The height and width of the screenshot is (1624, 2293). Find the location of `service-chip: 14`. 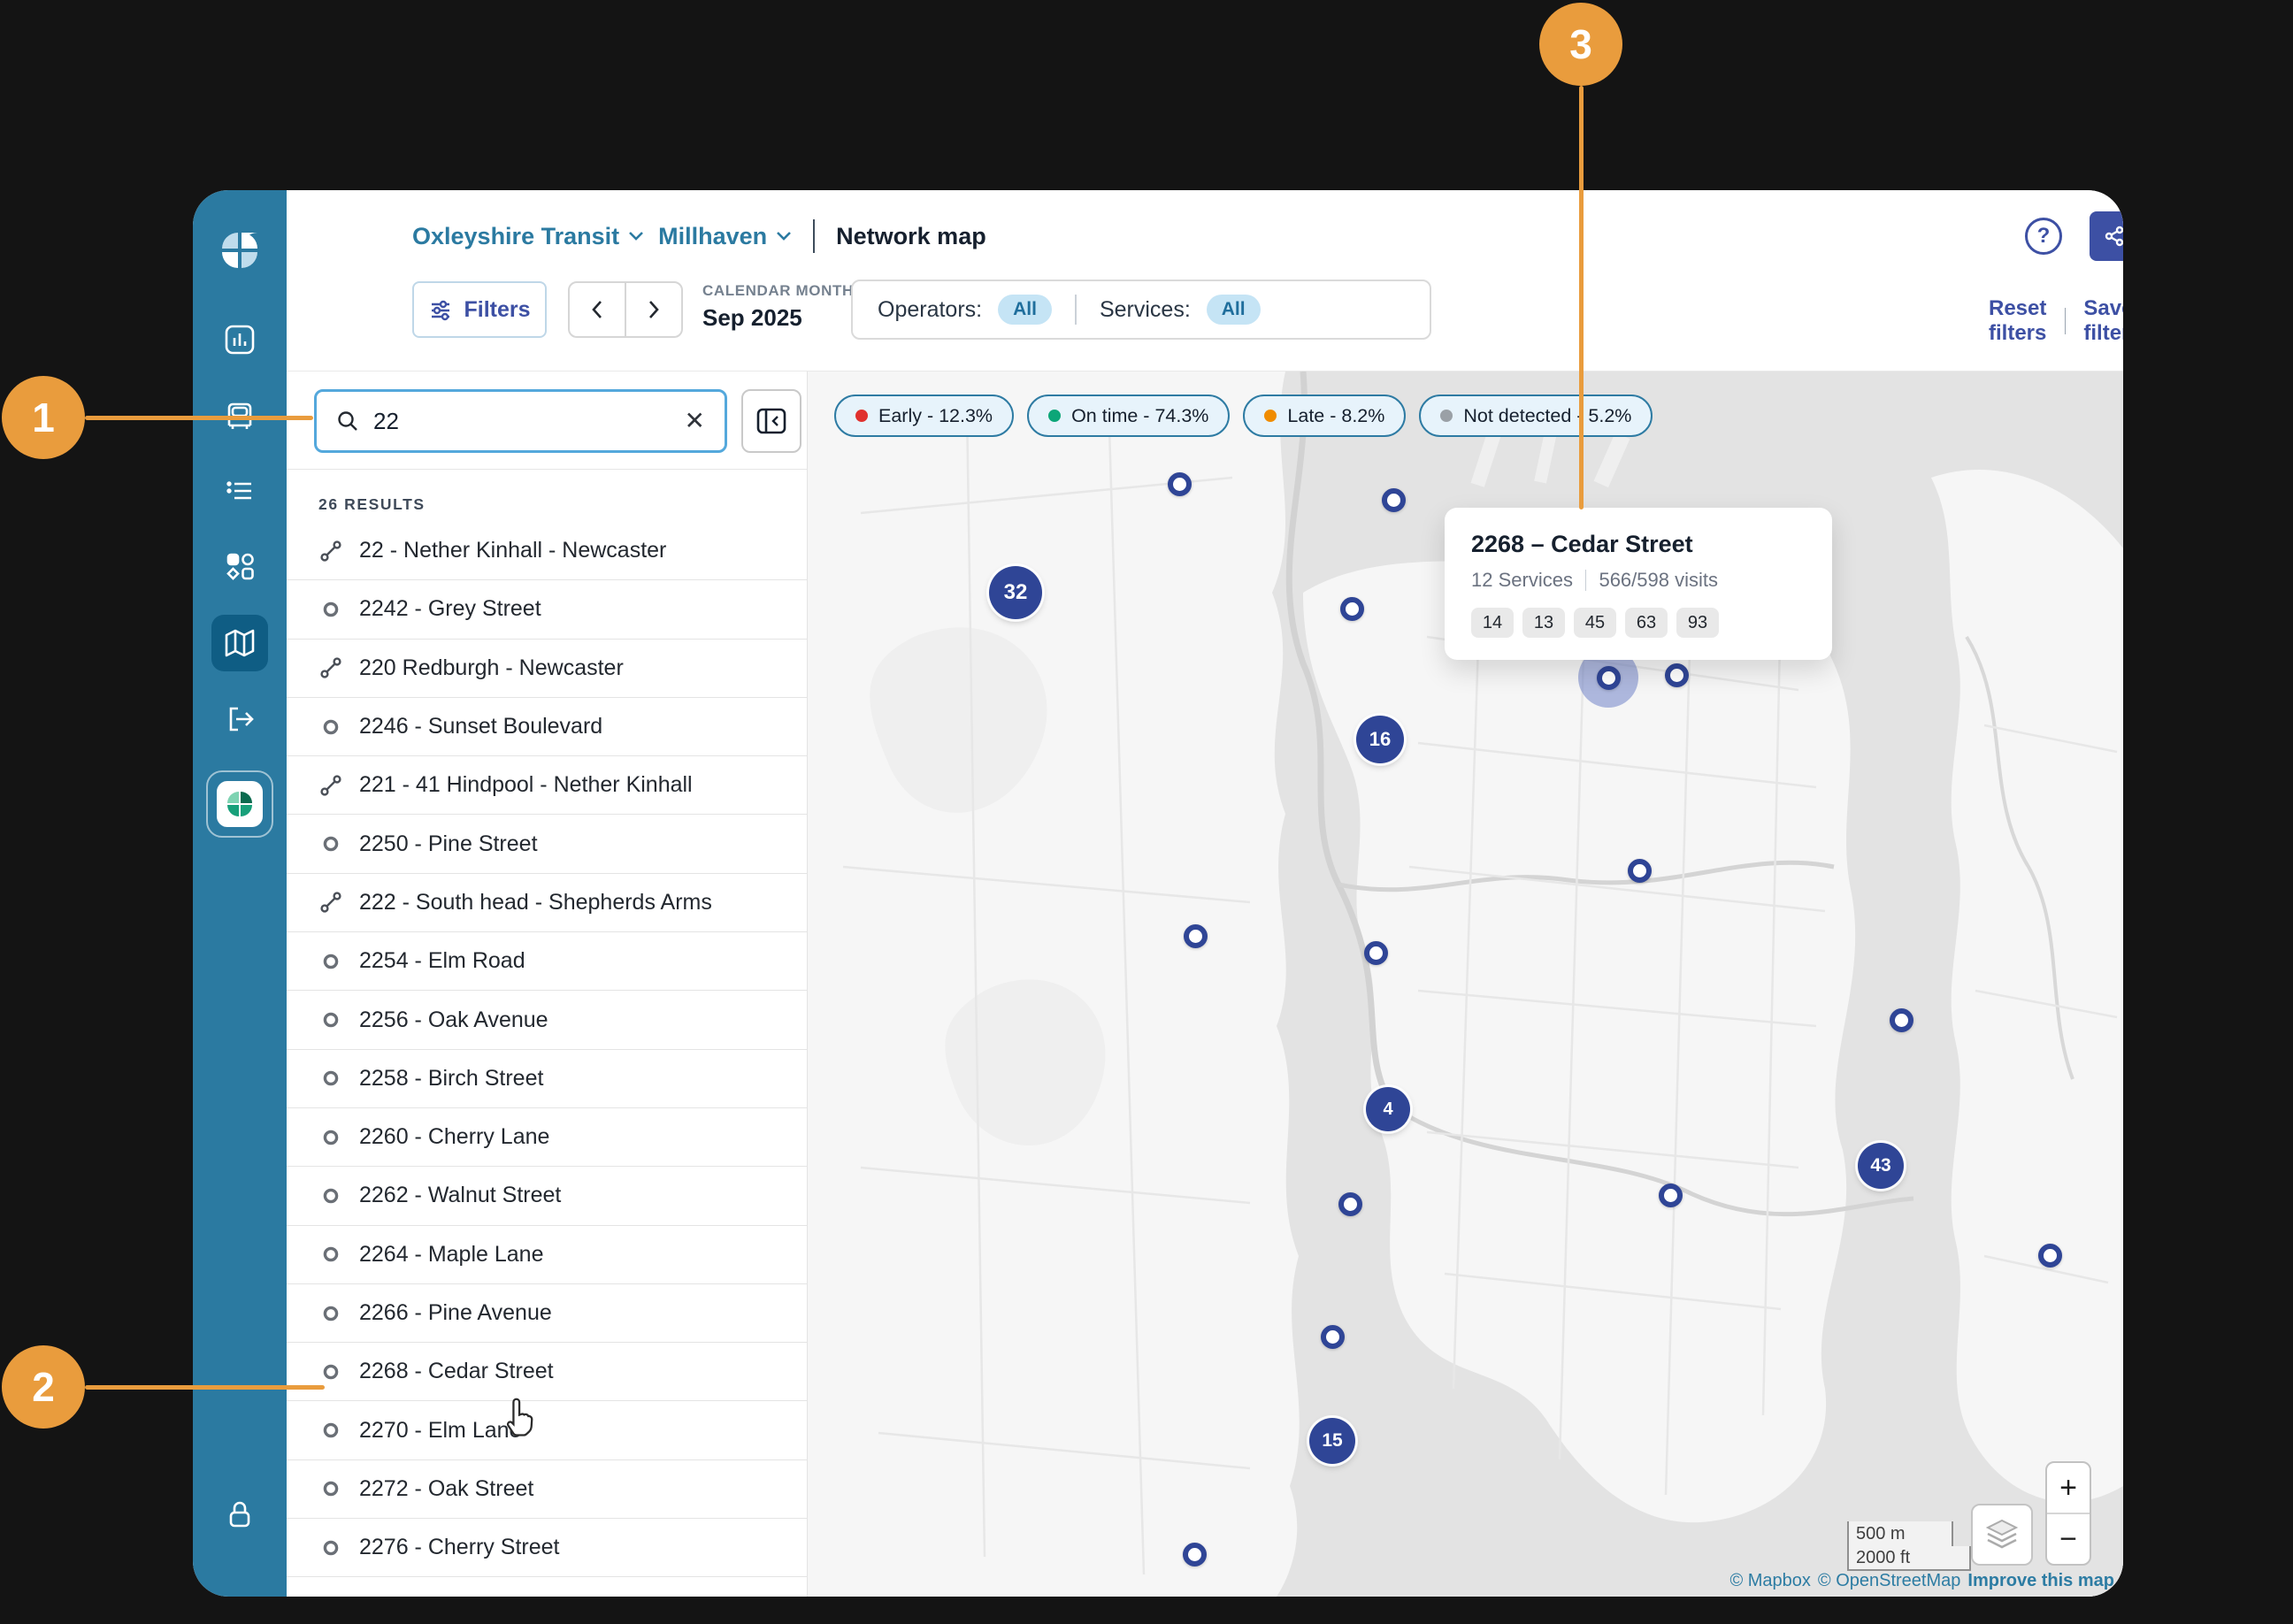

service-chip: 14 is located at coordinates (1492, 623).